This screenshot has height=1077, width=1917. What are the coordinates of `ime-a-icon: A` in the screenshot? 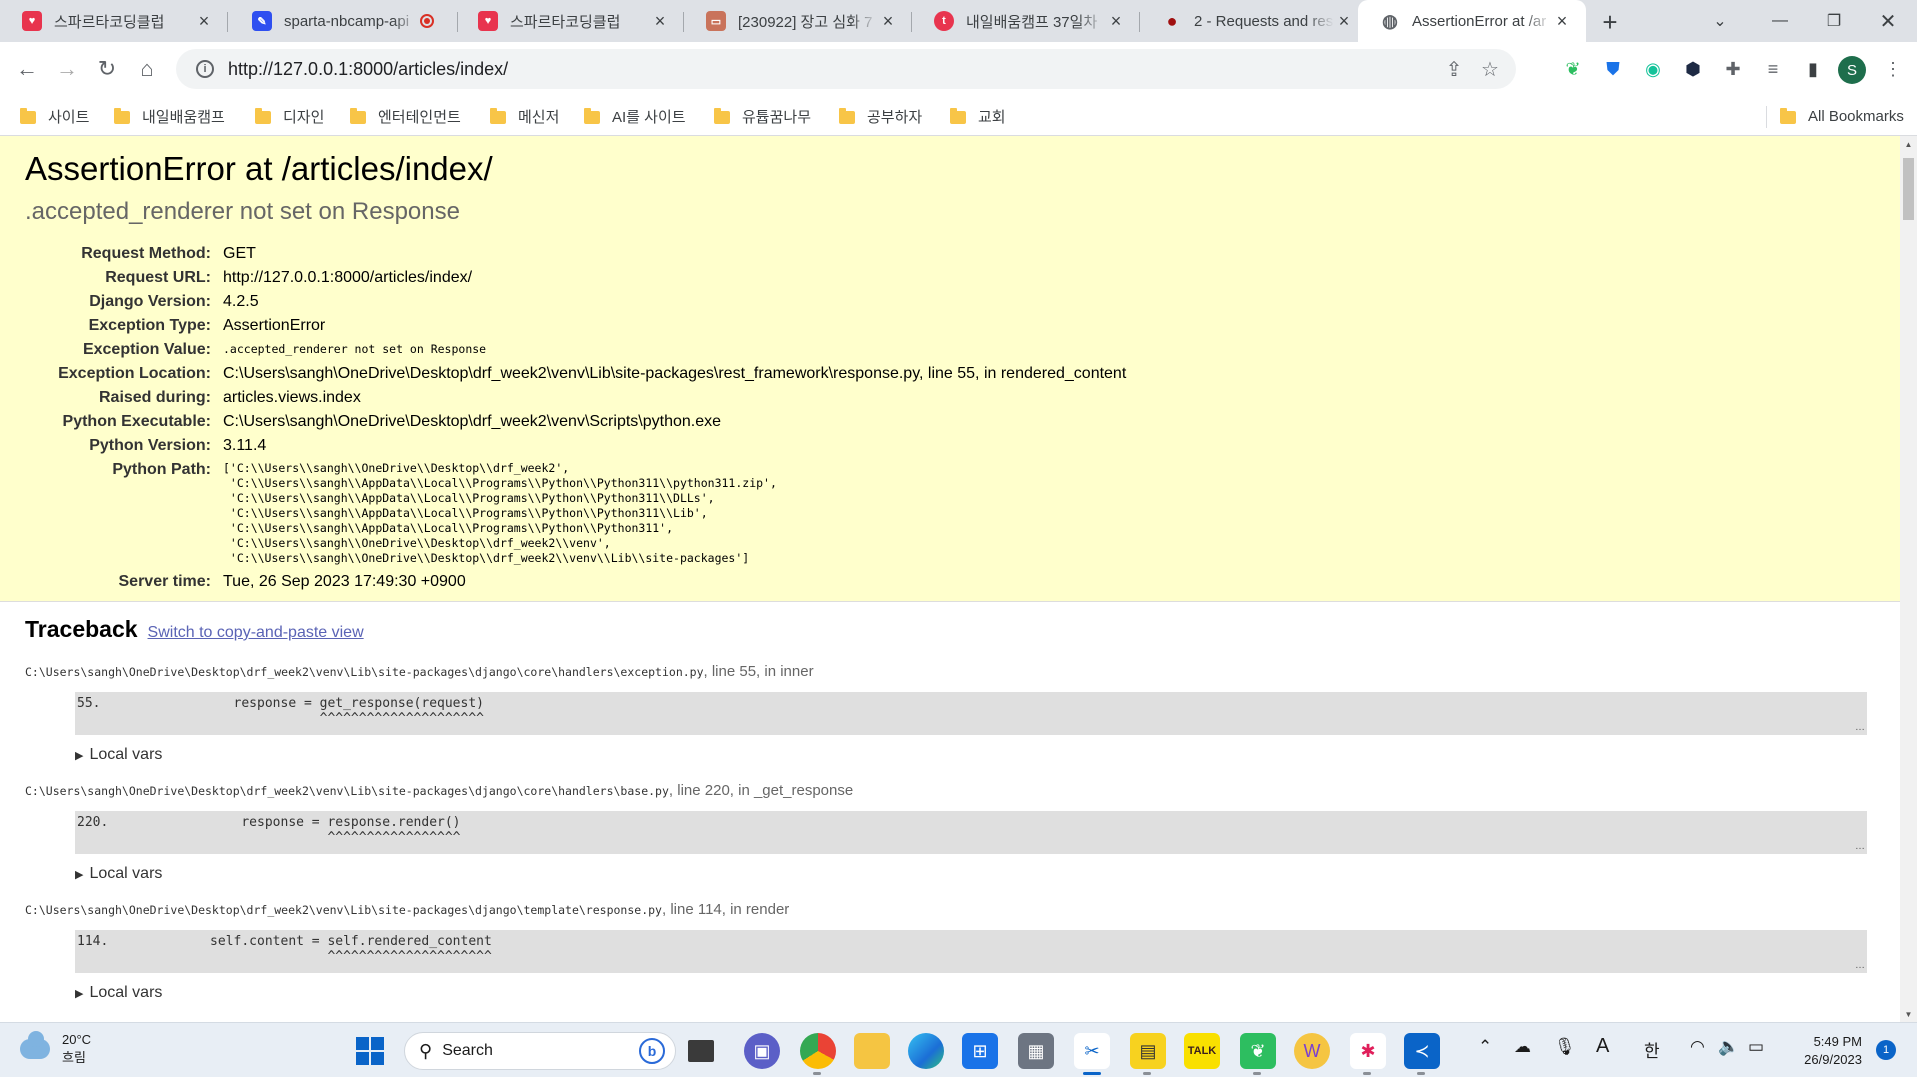 It's located at (1602, 1046).